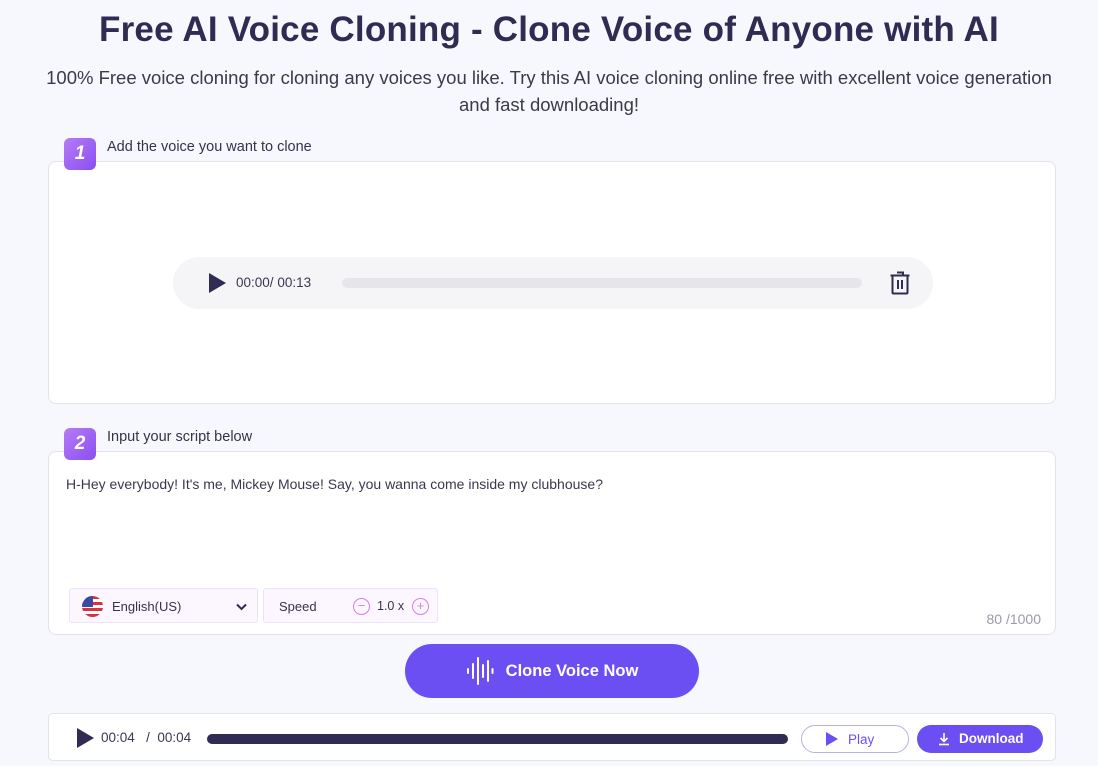 The width and height of the screenshot is (1098, 766). What do you see at coordinates (391, 606) in the screenshot?
I see `speed-value: 1.0 x` at bounding box center [391, 606].